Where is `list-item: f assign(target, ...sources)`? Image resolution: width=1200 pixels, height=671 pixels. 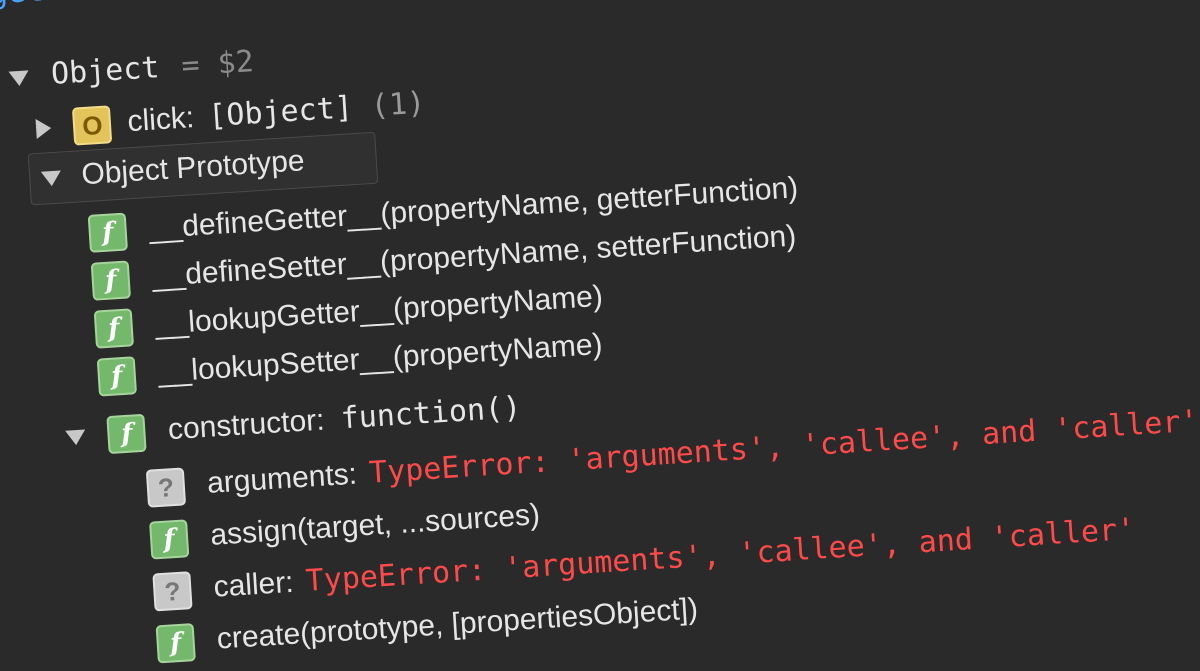 list-item: f assign(target, ...sources) is located at coordinates (345, 528).